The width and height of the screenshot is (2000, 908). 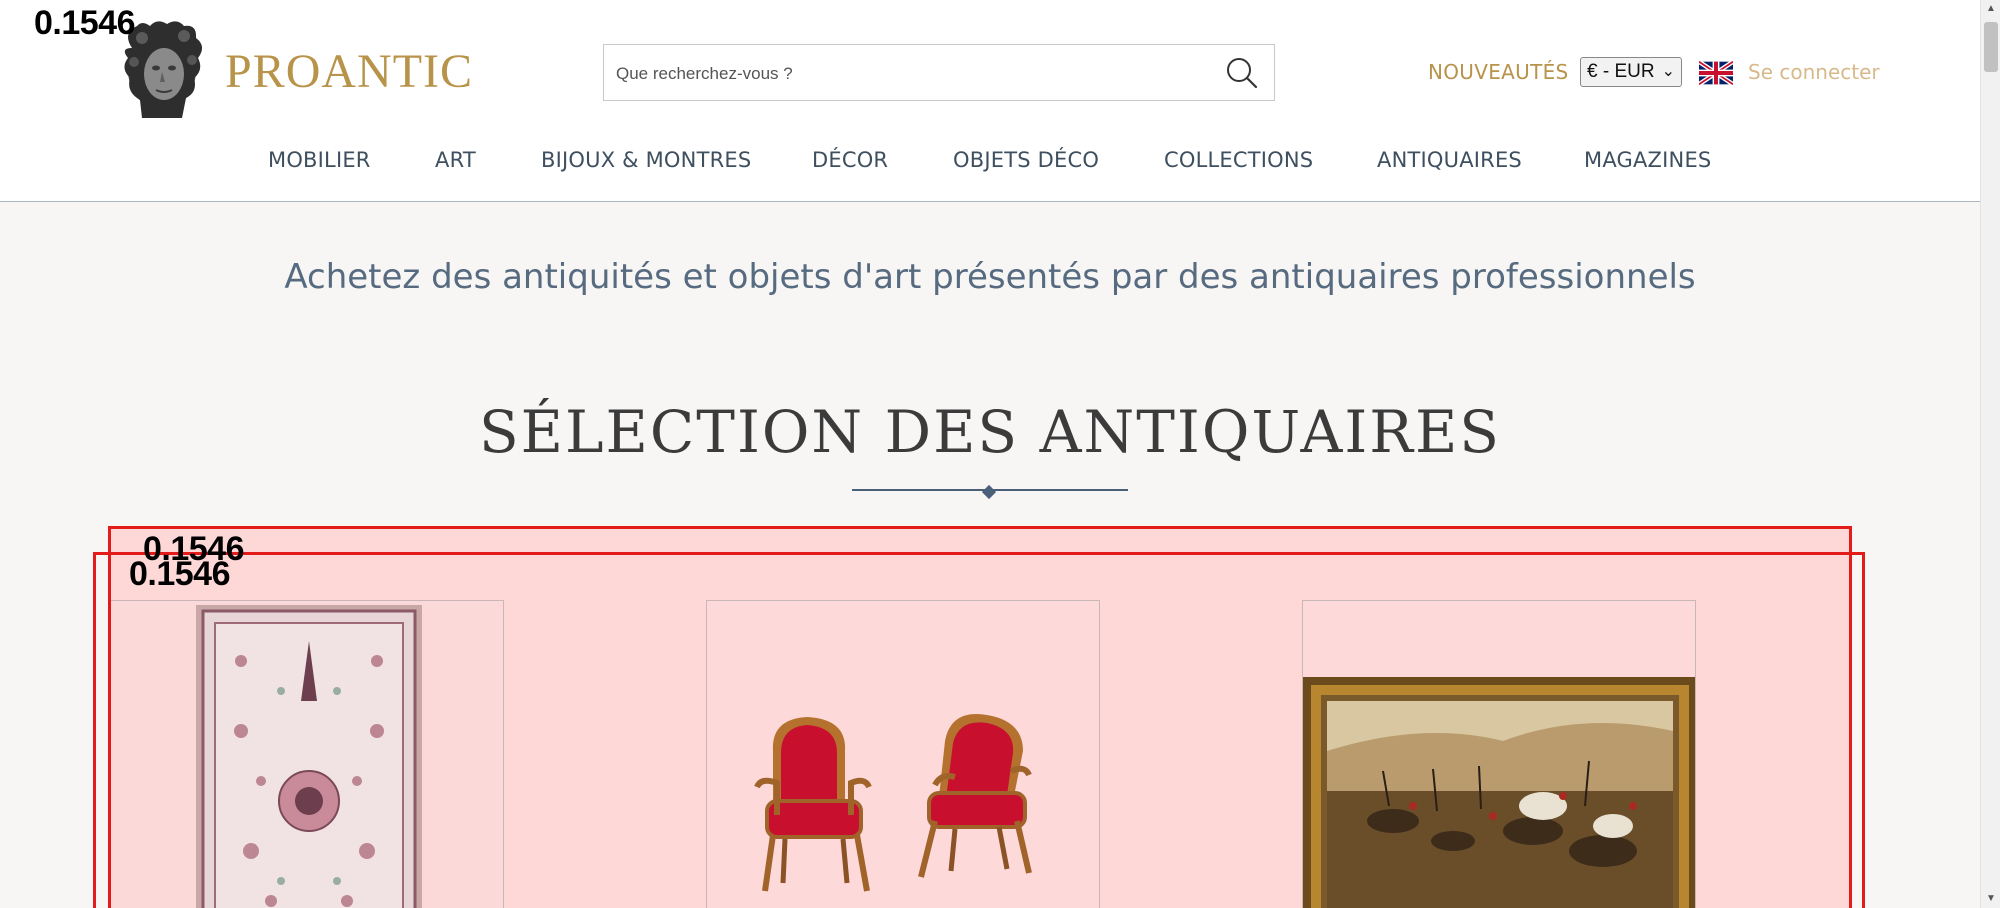 I want to click on nav-item-collections: COLLECTIONS, so click(x=1238, y=160).